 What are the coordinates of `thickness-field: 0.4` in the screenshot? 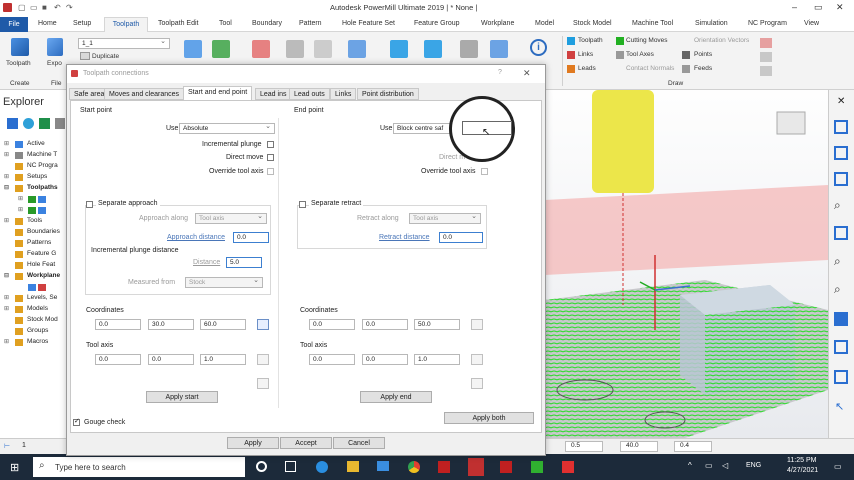 It's located at (693, 446).